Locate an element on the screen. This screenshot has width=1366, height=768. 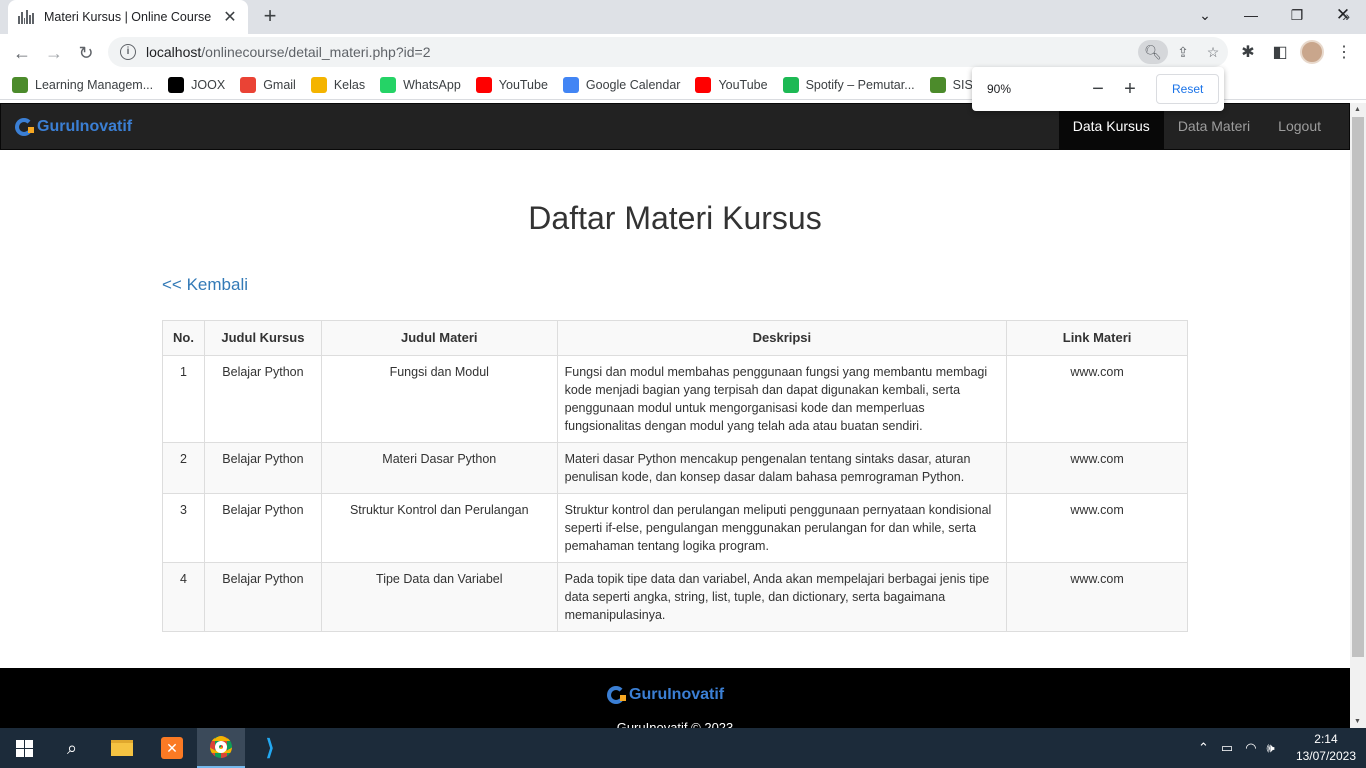
site-logo: GuruInovatif is located at coordinates (73, 127).